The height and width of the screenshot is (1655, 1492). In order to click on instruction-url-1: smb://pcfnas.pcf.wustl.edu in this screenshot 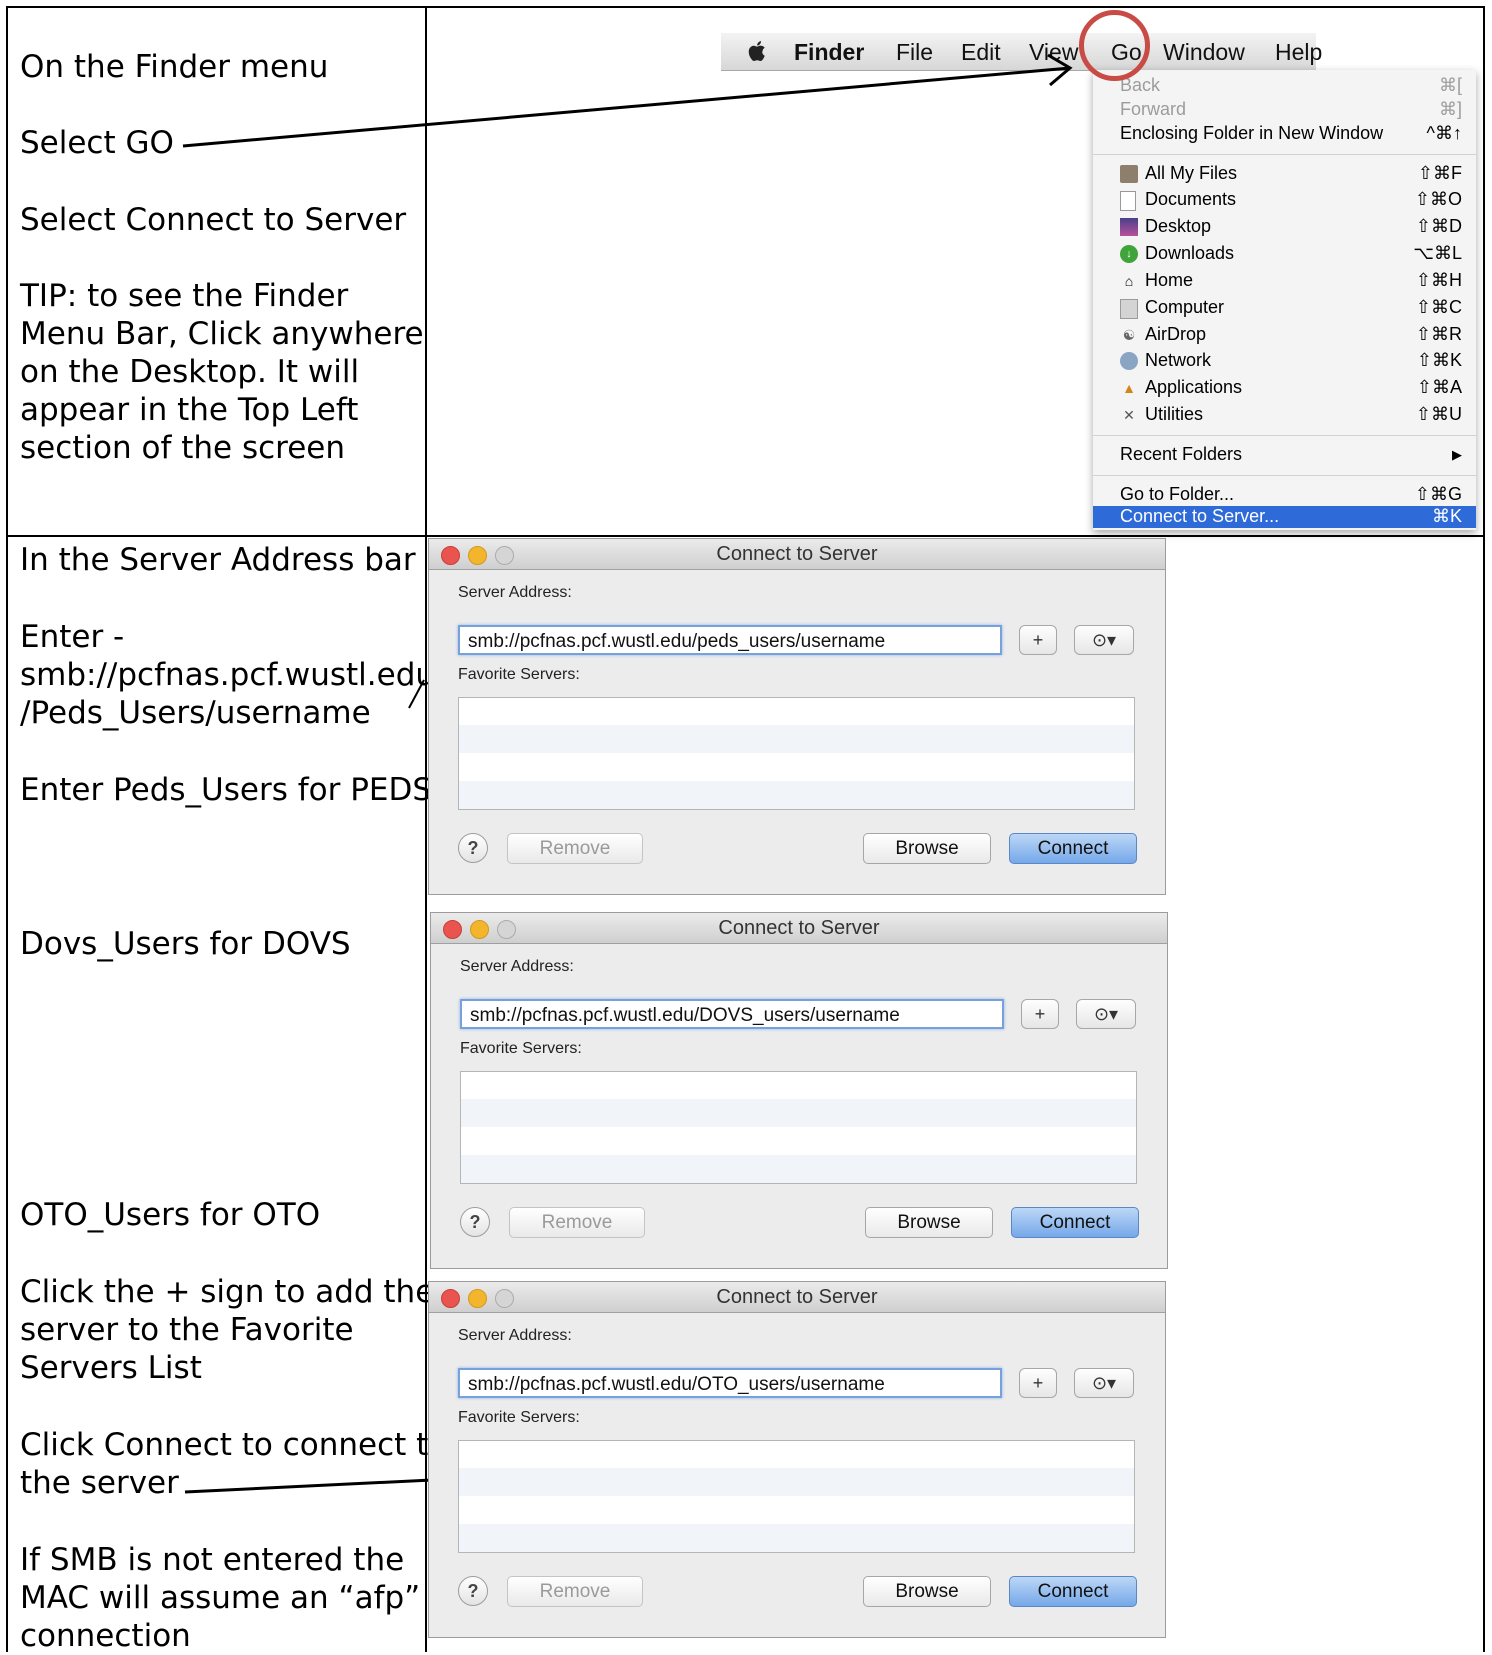, I will do `click(228, 675)`.